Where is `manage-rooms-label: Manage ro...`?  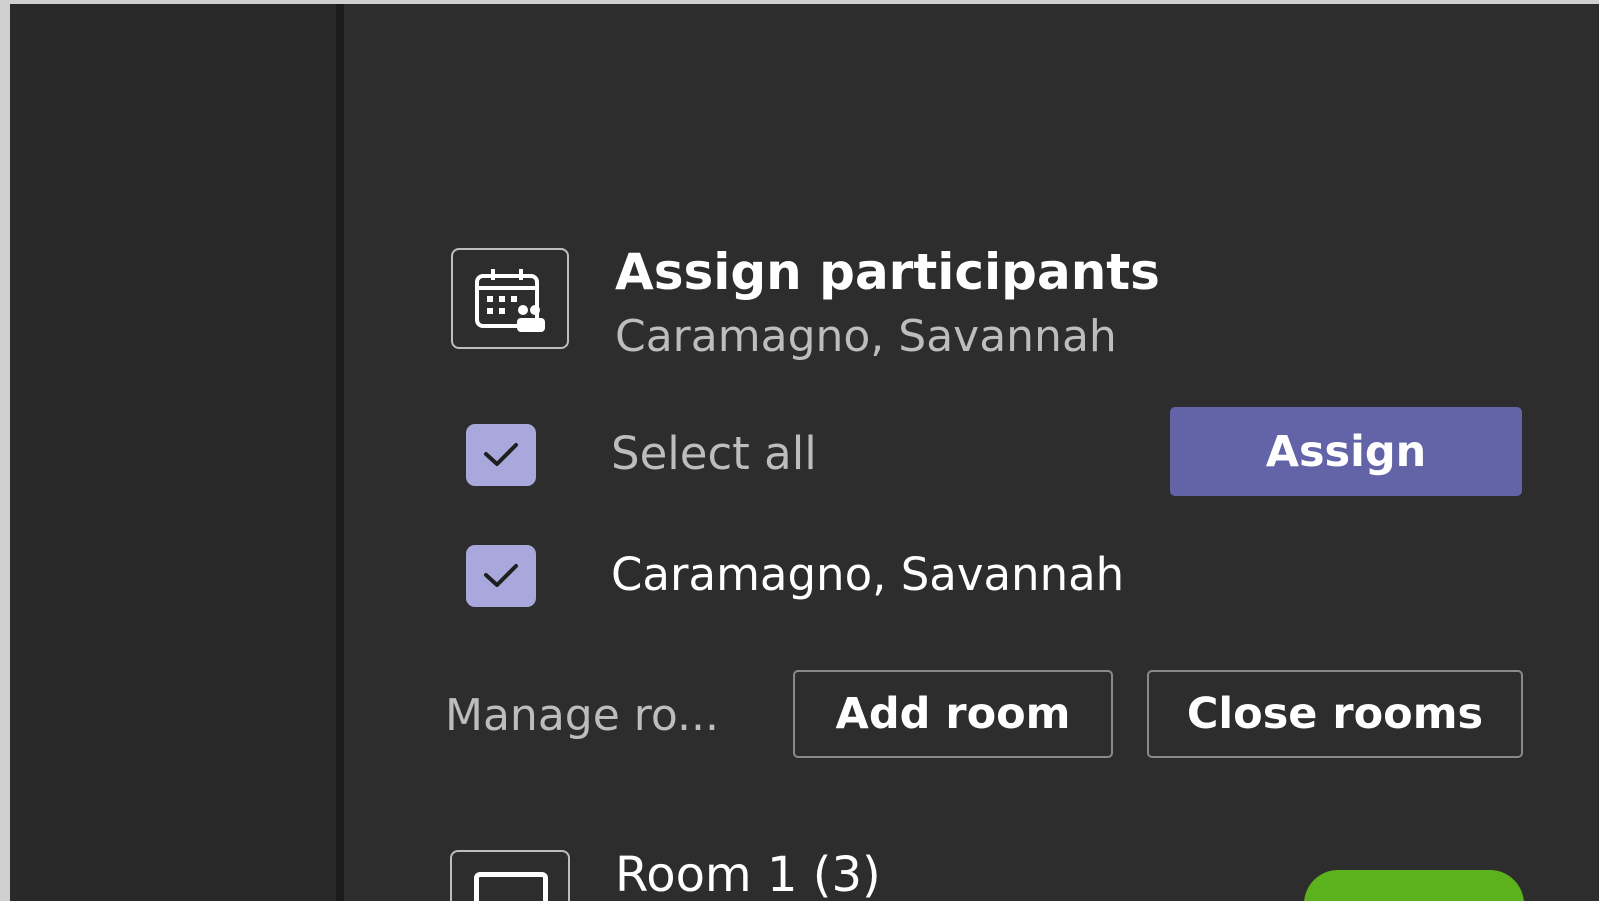 manage-rooms-label: Manage ro... is located at coordinates (582, 715).